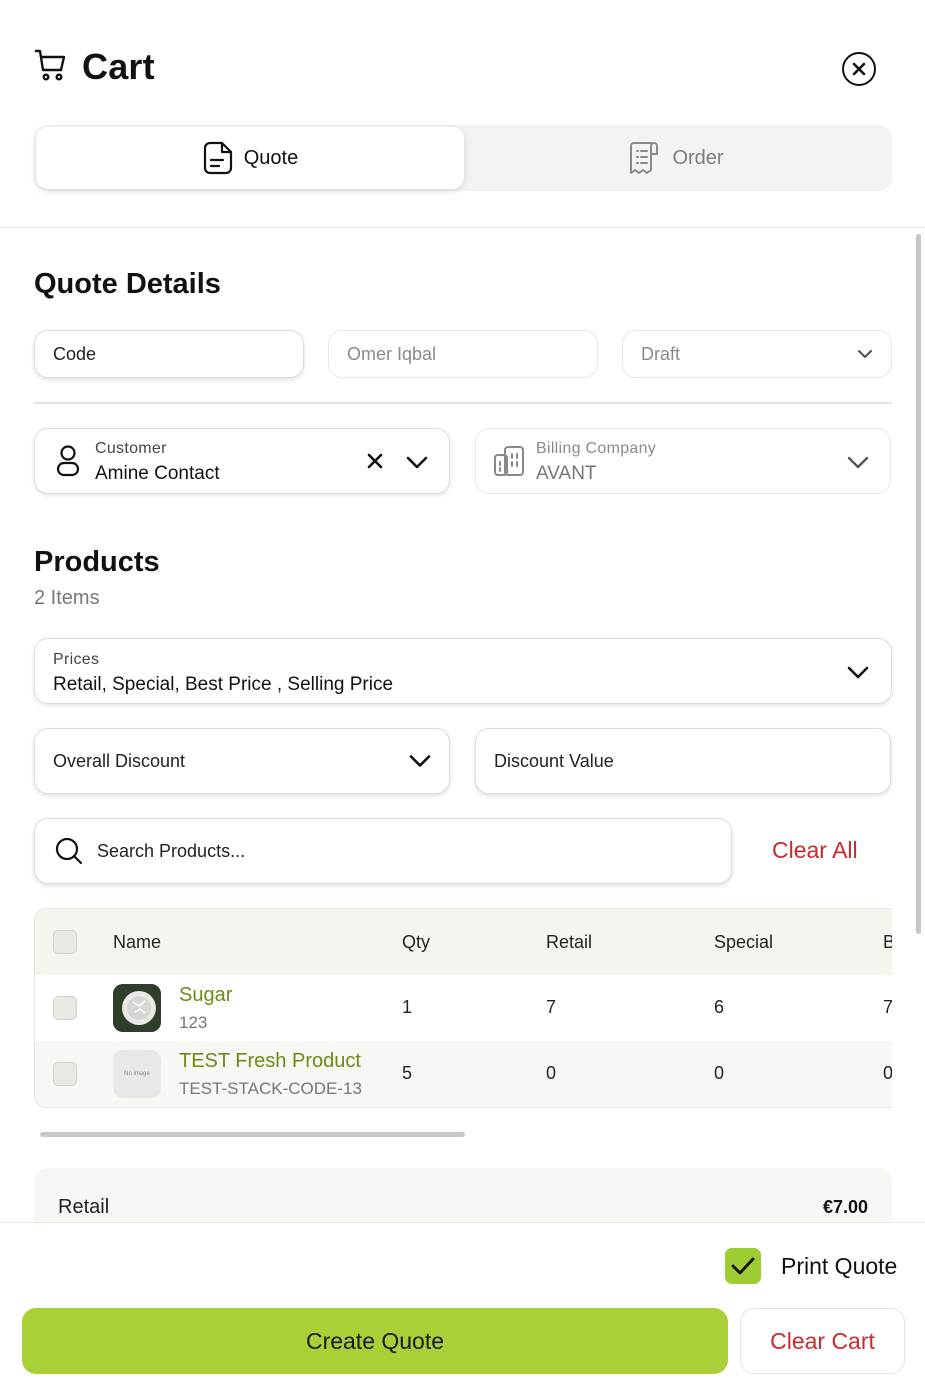  Describe the element at coordinates (887, 942) in the screenshot. I see `column-best: B` at that location.